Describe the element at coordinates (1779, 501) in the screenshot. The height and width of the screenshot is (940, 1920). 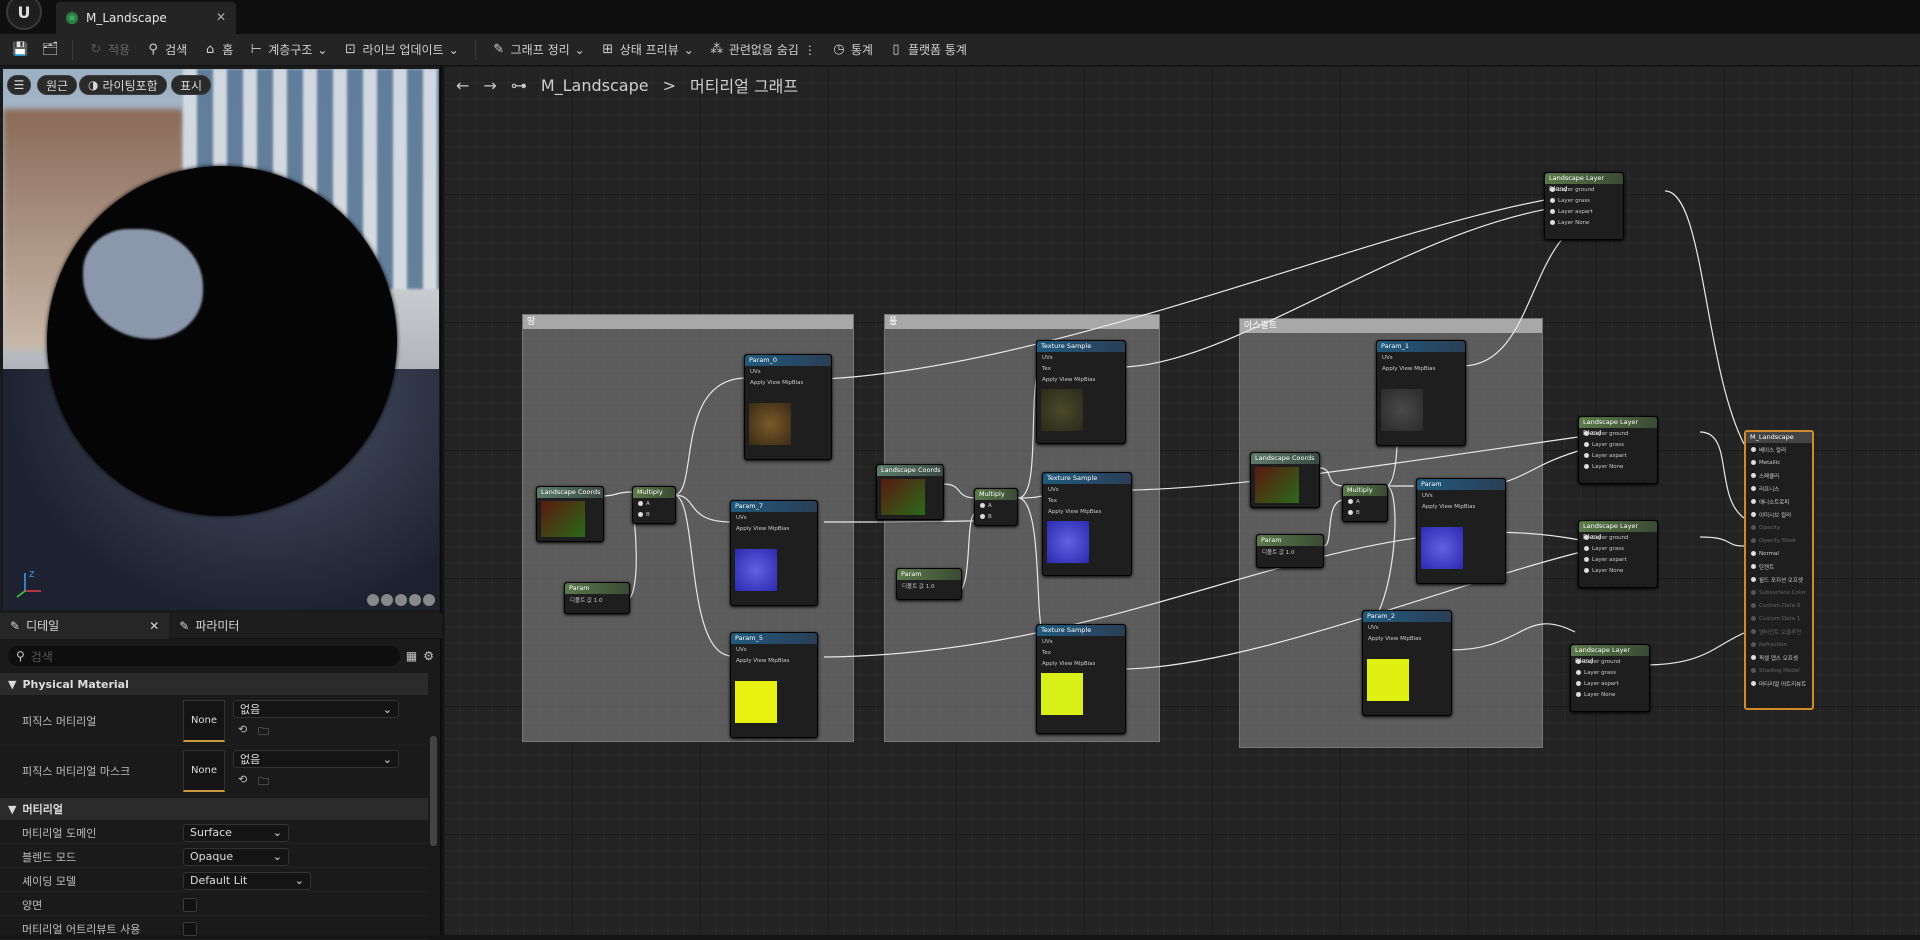
I see `result-pin: 애니소트로피` at that location.